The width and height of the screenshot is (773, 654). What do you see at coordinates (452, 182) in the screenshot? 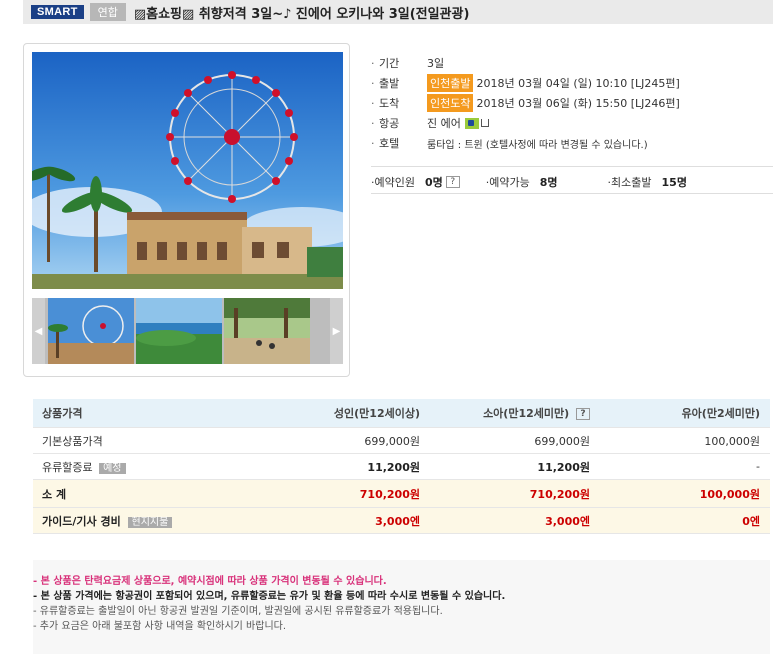
I see `reserved-help-icon: ?` at bounding box center [452, 182].